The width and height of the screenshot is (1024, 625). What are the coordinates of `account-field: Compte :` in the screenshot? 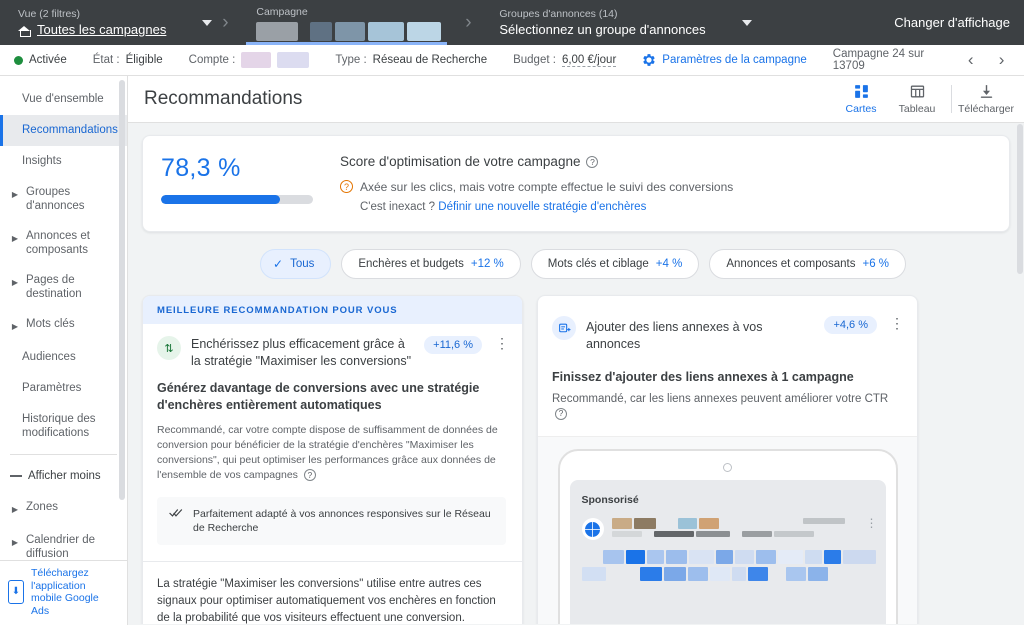 It's located at (249, 60).